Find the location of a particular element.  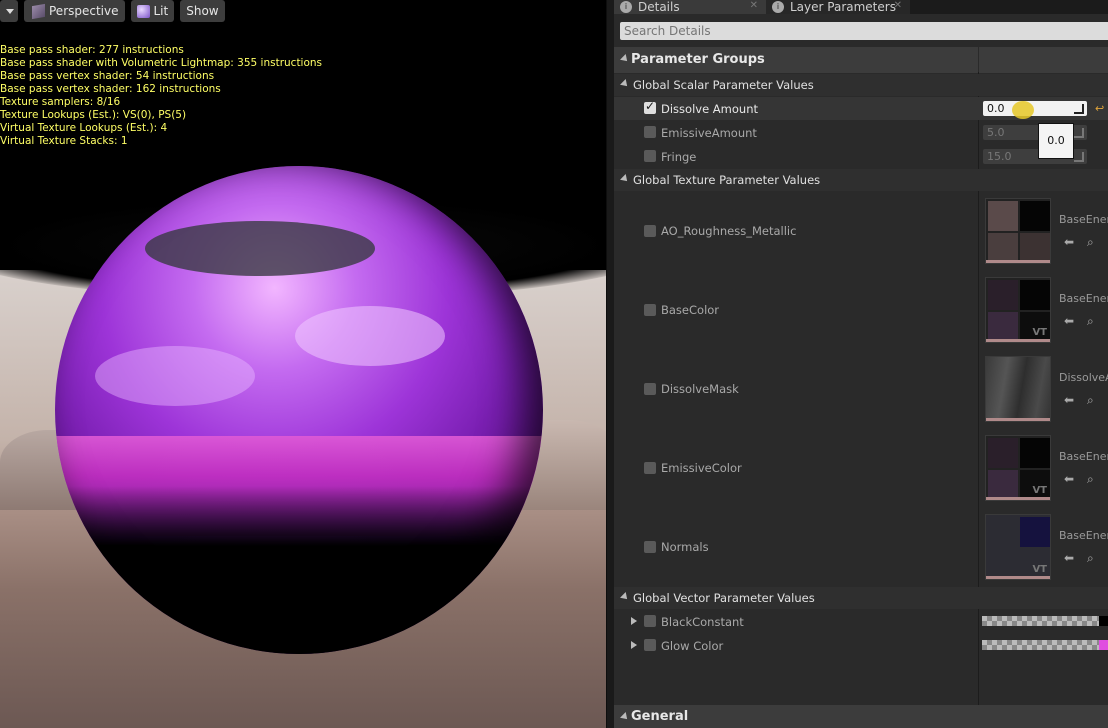

dissolve-amount-input: 0.0 is located at coordinates (1035, 108).